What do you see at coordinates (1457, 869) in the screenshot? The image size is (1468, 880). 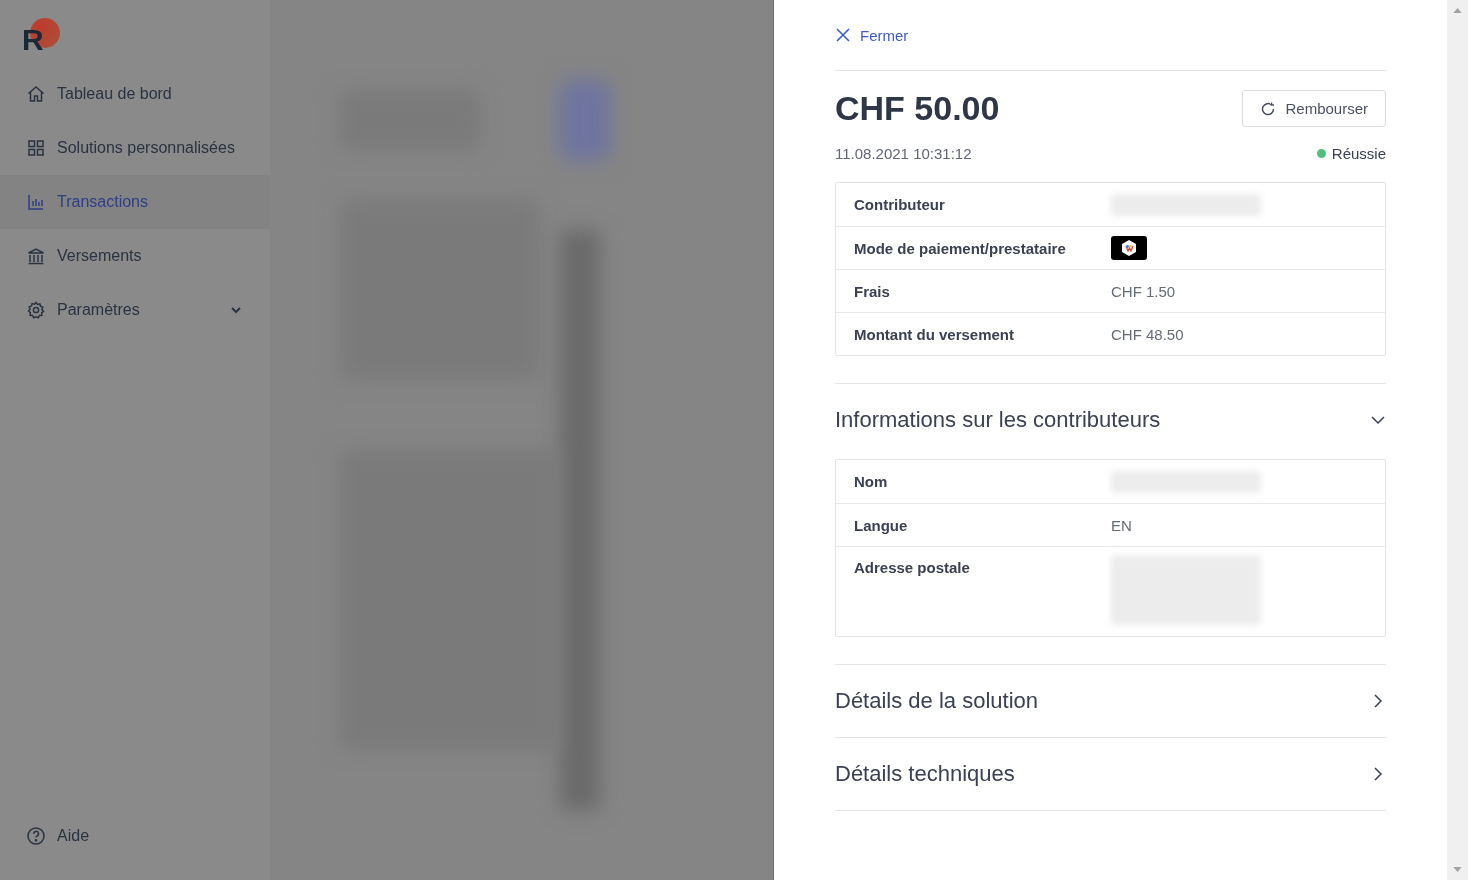 I see `scroll-down-icon` at bounding box center [1457, 869].